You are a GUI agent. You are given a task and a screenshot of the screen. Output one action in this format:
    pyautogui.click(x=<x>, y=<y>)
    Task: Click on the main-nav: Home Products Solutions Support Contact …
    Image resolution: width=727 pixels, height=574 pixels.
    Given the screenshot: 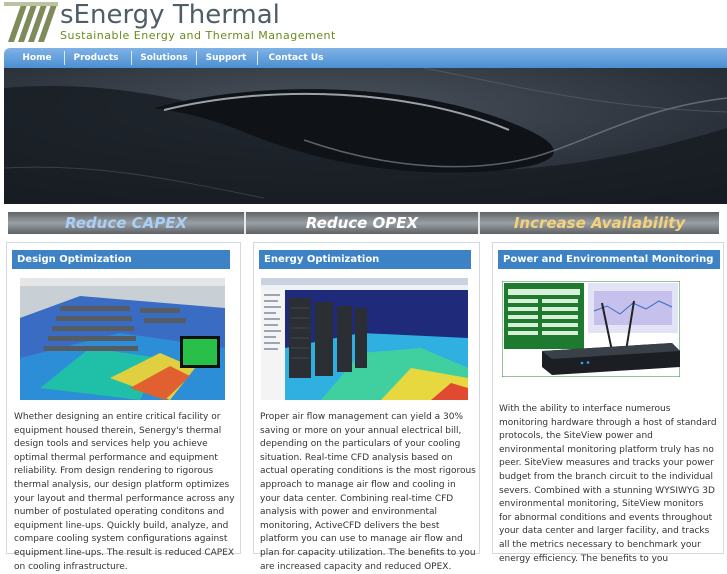 What is the action you would take?
    pyautogui.click(x=365, y=58)
    